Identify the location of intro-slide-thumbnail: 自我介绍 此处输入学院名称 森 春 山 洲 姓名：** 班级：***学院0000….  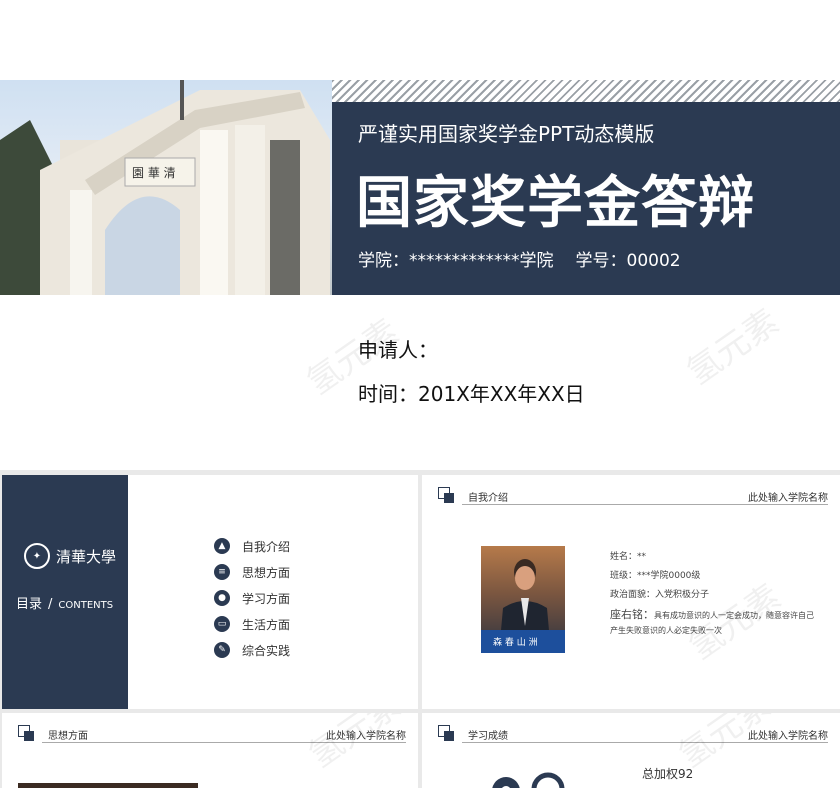
(631, 592).